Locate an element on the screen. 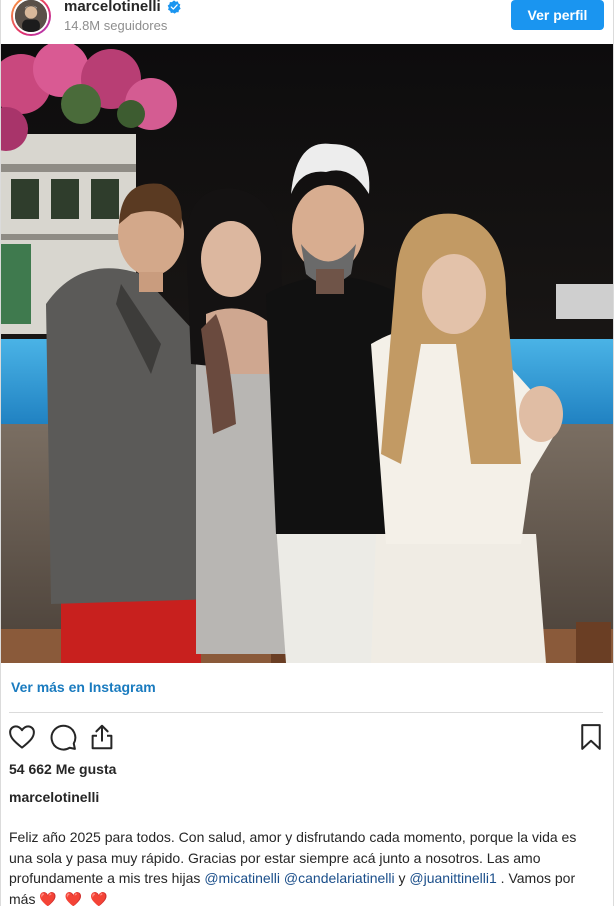 This screenshot has height=906, width=614. share-button is located at coordinates (102, 737).